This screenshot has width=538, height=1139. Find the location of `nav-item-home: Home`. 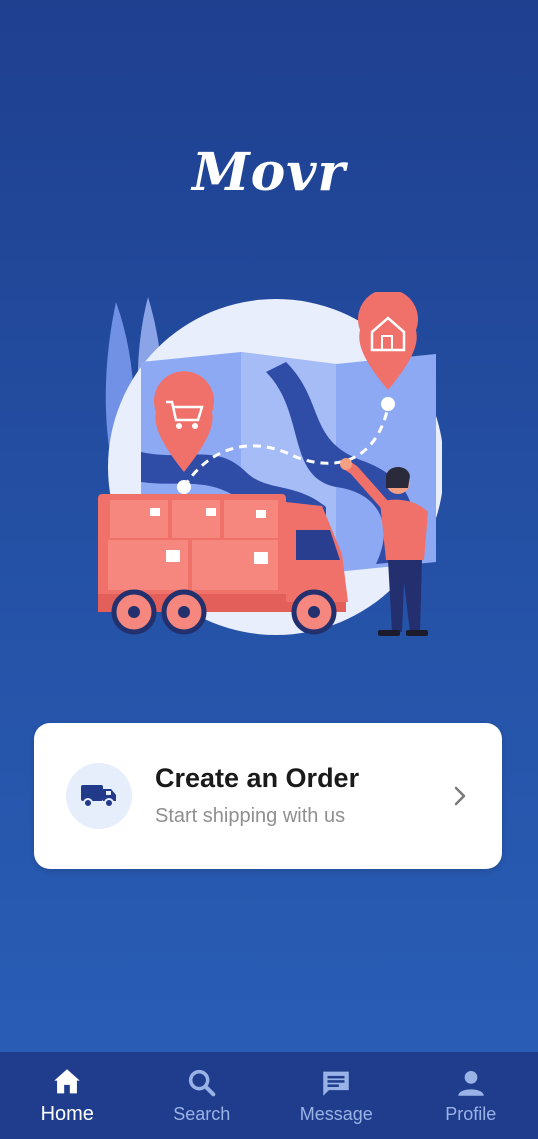

nav-item-home: Home is located at coordinates (67, 1095).